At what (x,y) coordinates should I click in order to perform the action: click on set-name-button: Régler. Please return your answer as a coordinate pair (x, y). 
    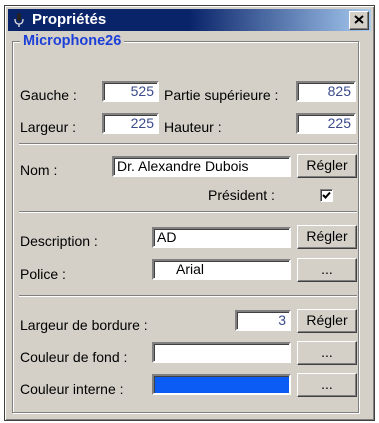
    Looking at the image, I should click on (327, 166).